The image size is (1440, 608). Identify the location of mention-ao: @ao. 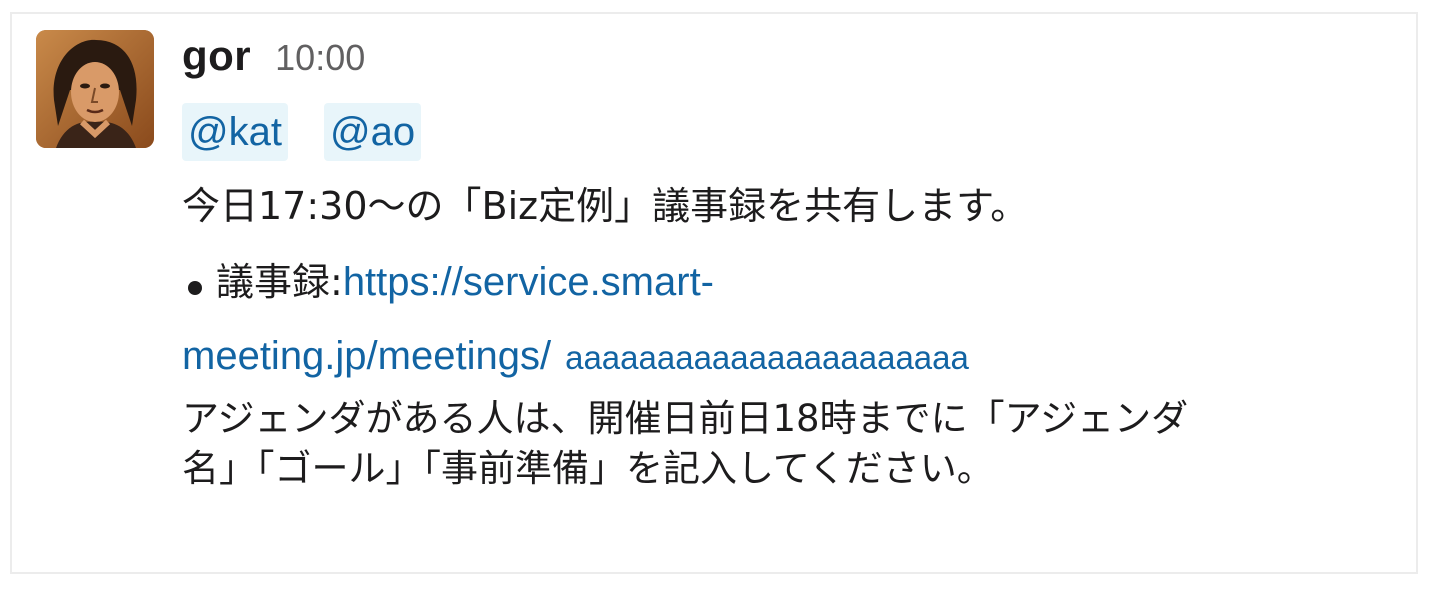
(372, 132).